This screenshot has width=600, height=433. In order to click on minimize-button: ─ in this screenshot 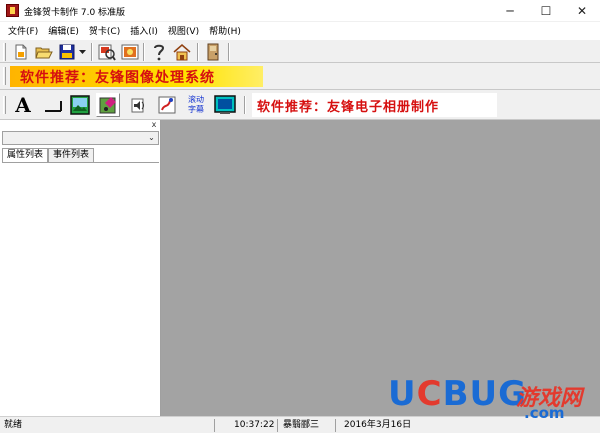, I will do `click(510, 11)`.